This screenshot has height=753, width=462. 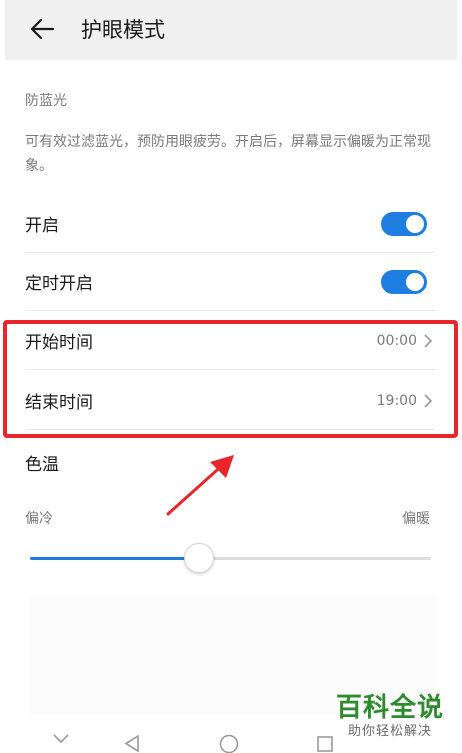 What do you see at coordinates (42, 465) in the screenshot?
I see `color-temperature-label: 色温` at bounding box center [42, 465].